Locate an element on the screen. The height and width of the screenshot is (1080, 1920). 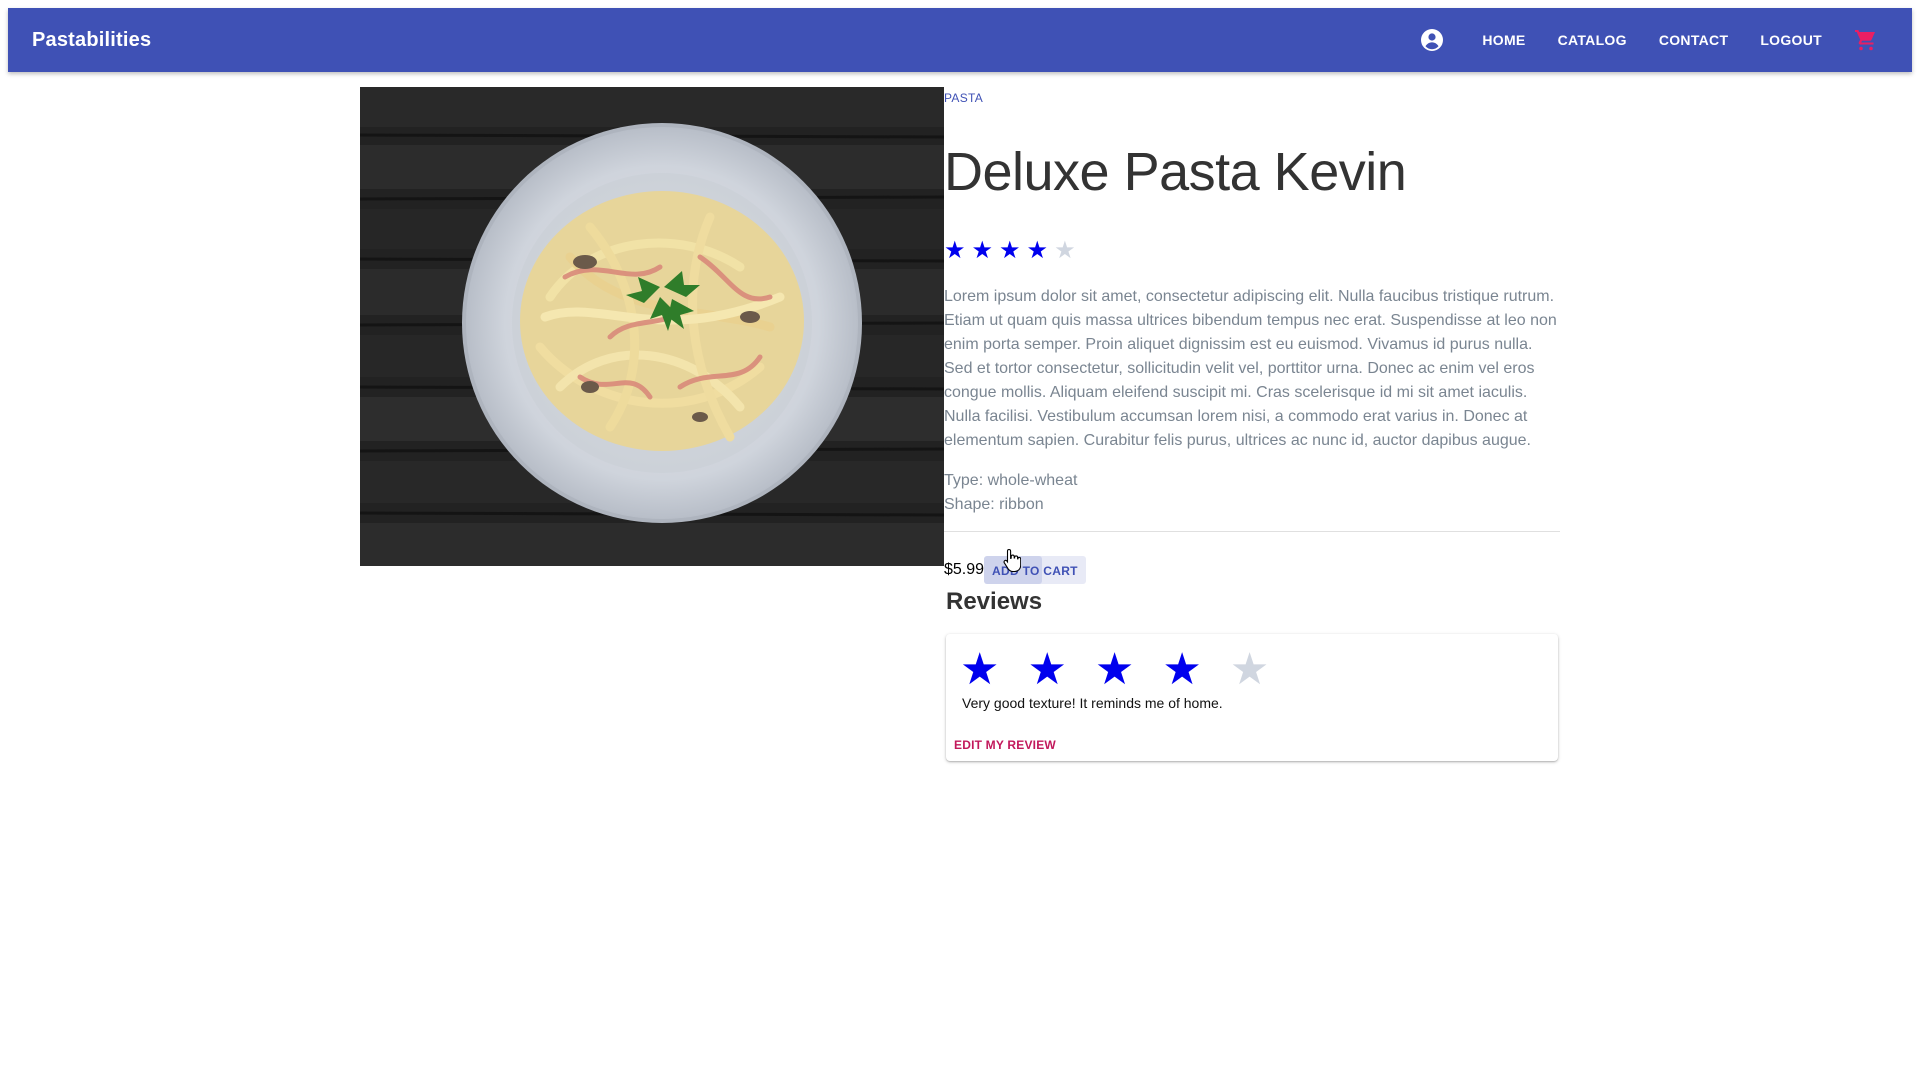
nav-home-link: HOME is located at coordinates (1503, 40).